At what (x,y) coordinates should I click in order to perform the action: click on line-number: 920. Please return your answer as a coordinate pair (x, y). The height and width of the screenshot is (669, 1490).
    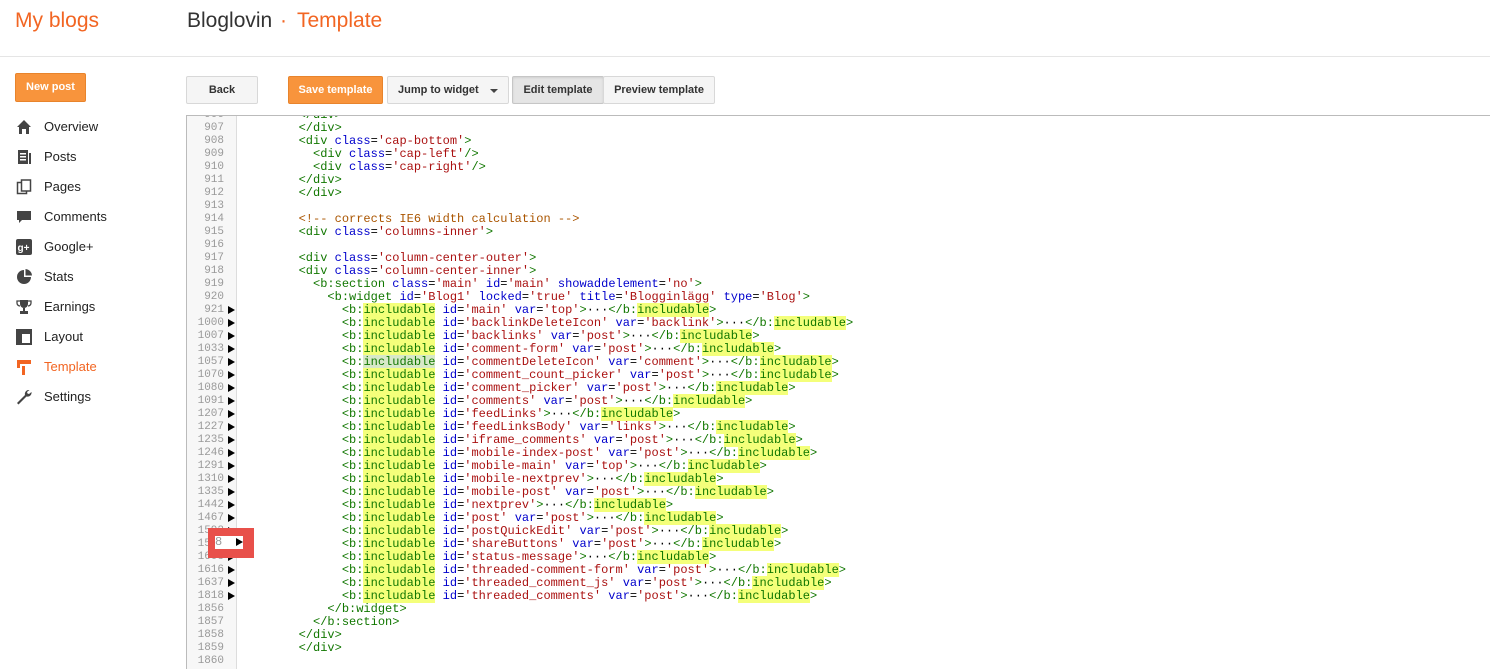
    Looking at the image, I should click on (214, 297).